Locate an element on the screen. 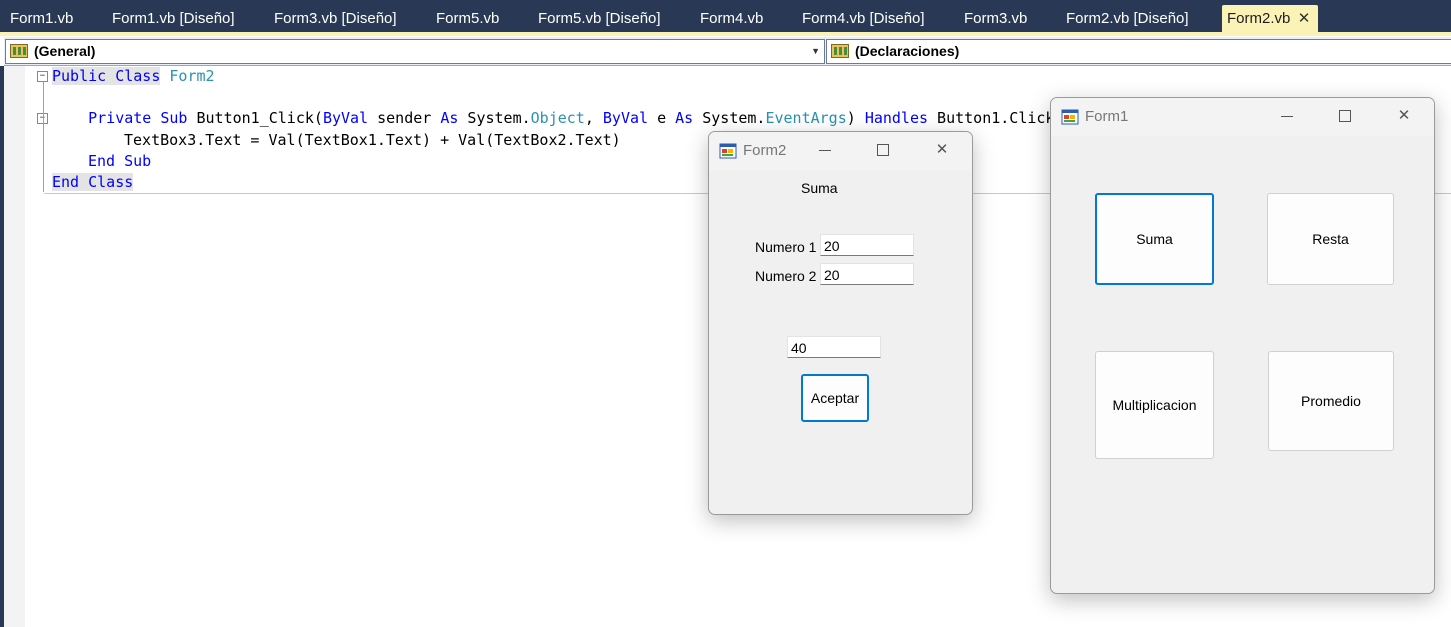  multiplicacion-button: Multiplicacion is located at coordinates (1154, 405).